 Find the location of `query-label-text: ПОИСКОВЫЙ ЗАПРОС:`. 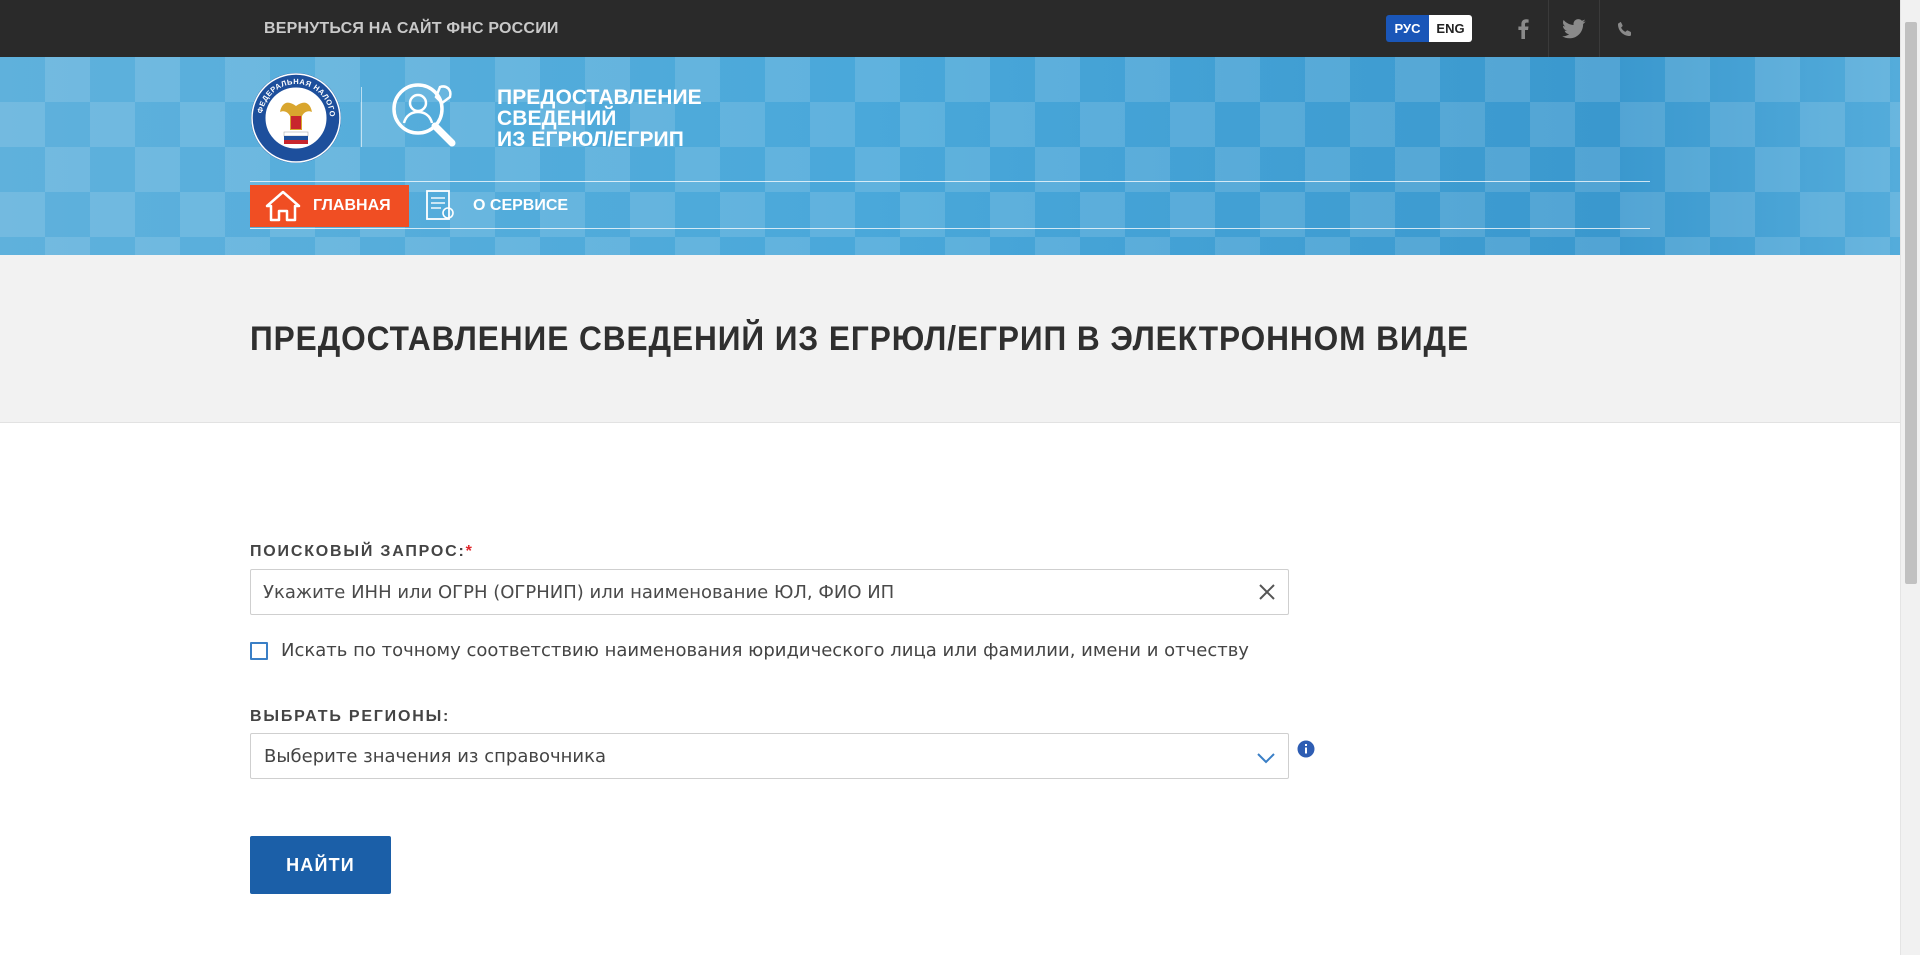

query-label-text: ПОИСКОВЫЙ ЗАПРОС: is located at coordinates (358, 551).